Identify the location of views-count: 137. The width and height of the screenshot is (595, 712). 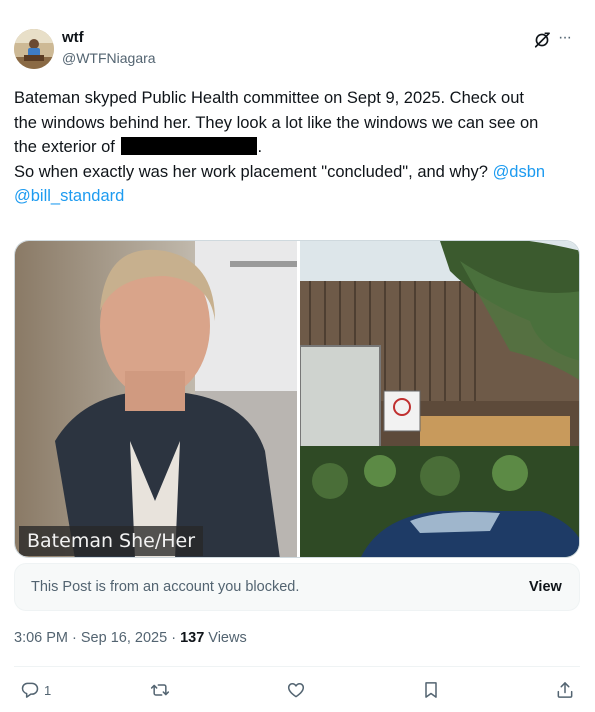
(192, 638).